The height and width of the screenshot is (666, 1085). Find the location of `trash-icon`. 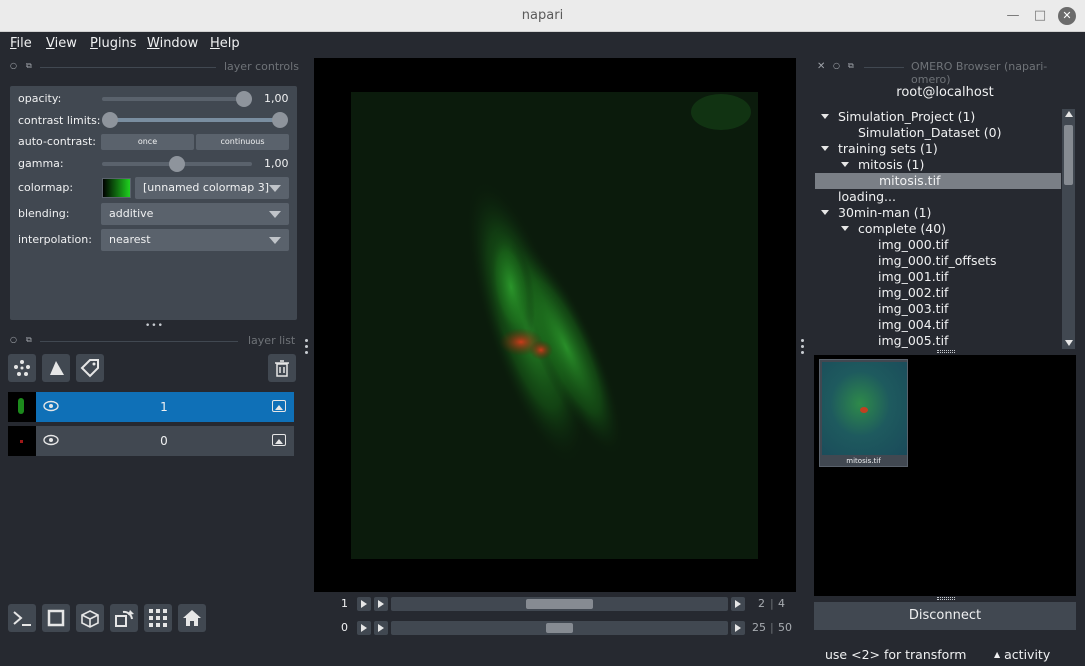

trash-icon is located at coordinates (282, 368).